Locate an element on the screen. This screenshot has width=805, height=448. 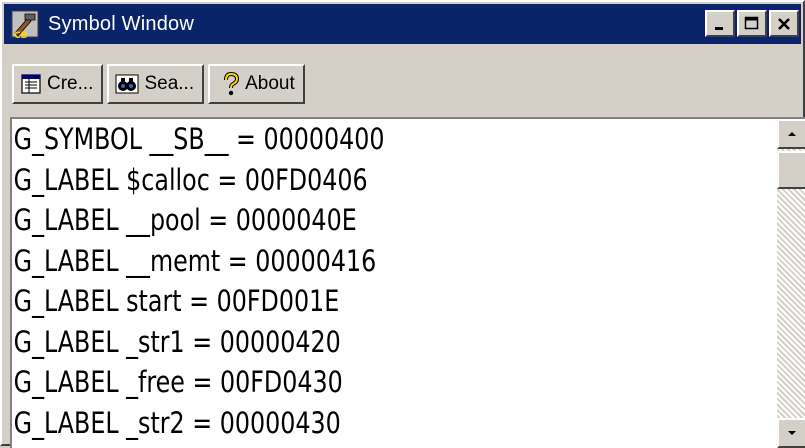
maximize-icon is located at coordinates (751, 22).